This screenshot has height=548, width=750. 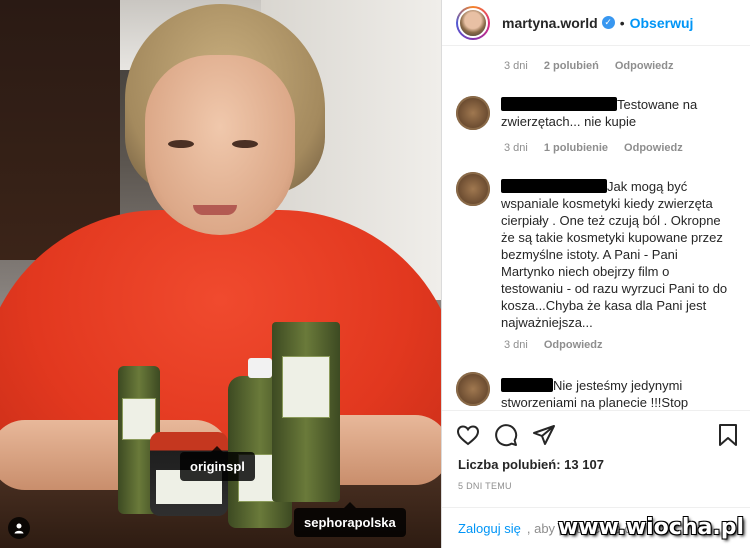 I want to click on comment-text: Testowane na zwierzętach... nie kupie, so click(x=616, y=113).